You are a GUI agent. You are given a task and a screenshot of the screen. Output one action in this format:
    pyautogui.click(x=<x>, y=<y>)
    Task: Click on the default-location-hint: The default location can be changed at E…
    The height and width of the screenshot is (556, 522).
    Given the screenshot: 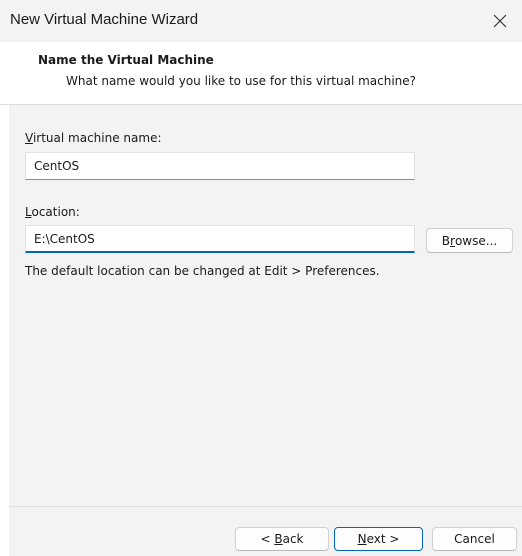 What is the action you would take?
    pyautogui.click(x=202, y=271)
    